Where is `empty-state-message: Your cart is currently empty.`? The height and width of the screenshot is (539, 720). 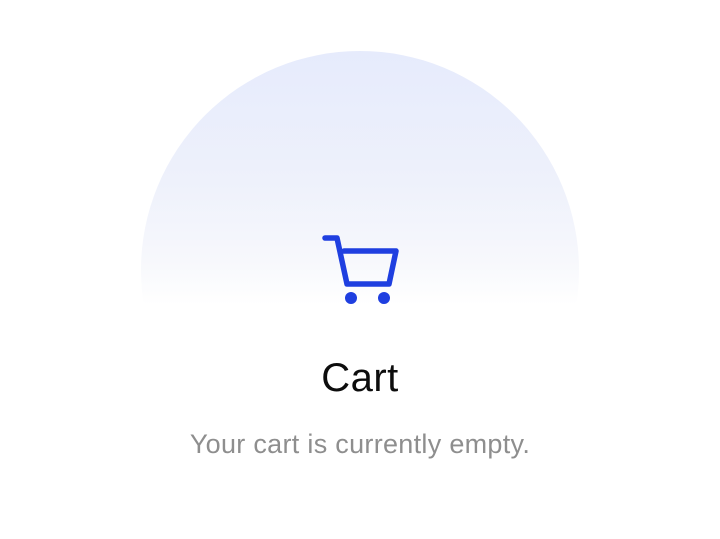 empty-state-message: Your cart is currently empty. is located at coordinates (360, 444).